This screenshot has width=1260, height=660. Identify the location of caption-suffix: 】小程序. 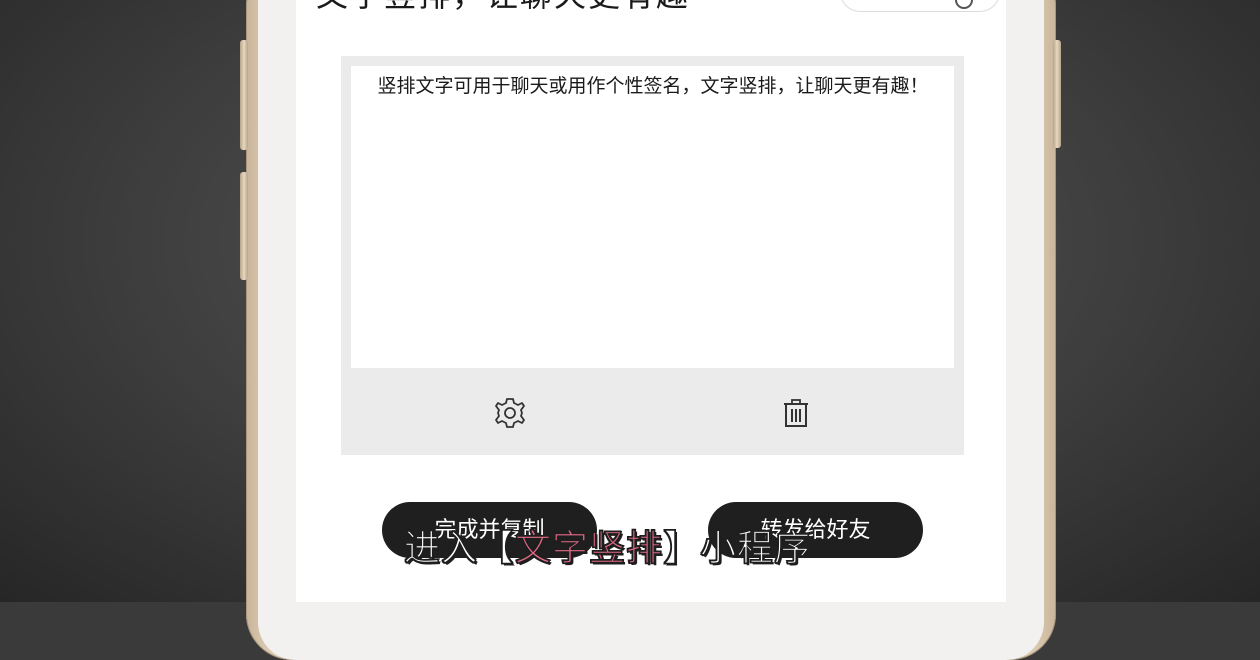
(737, 548).